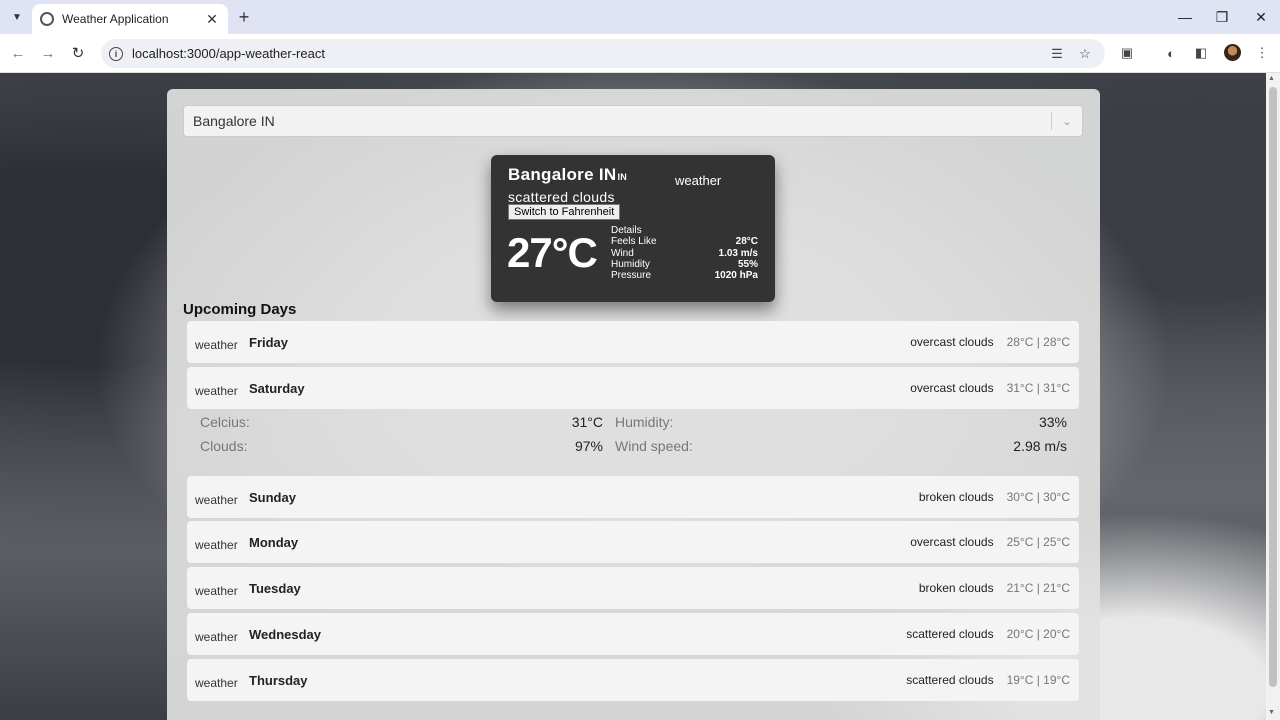 The width and height of the screenshot is (1280, 720). What do you see at coordinates (225, 422) in the screenshot?
I see `celcius-label: Celcius:` at bounding box center [225, 422].